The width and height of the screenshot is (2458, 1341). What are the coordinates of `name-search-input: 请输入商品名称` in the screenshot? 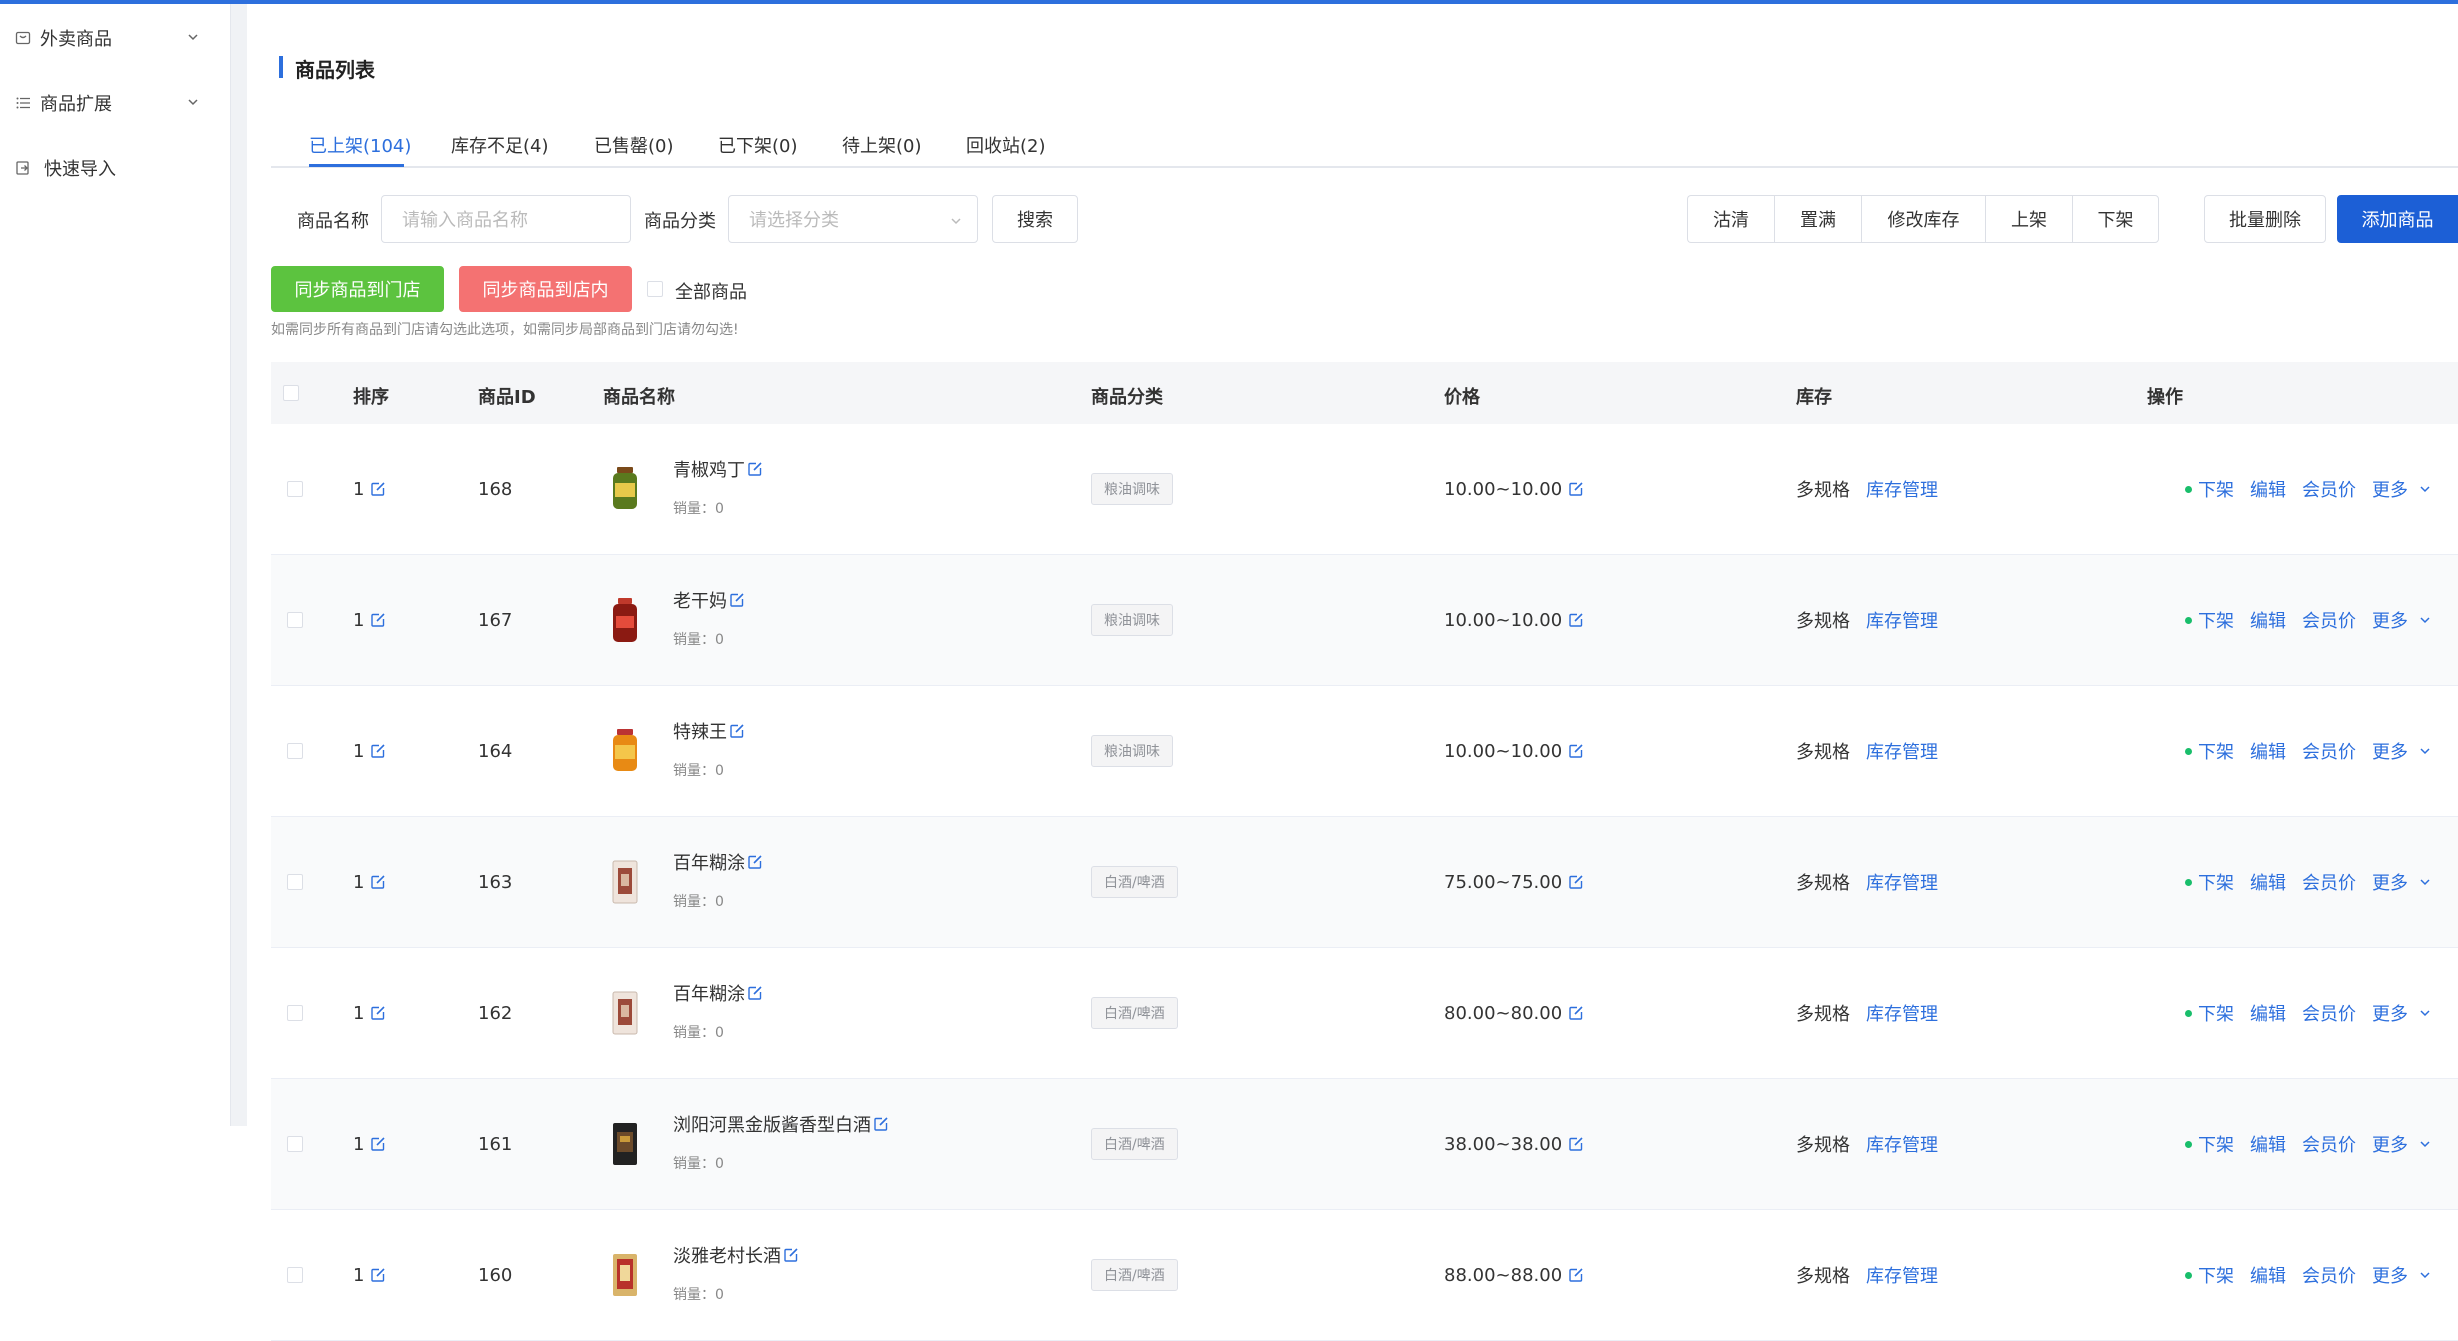 It's located at (506, 219).